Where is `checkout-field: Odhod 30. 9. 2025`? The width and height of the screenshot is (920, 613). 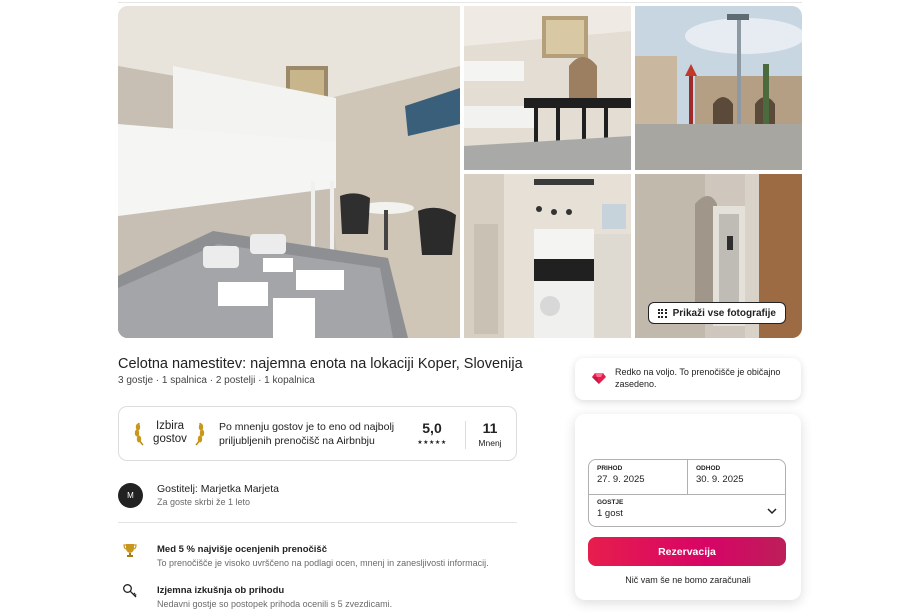 checkout-field: Odhod 30. 9. 2025 is located at coordinates (737, 477).